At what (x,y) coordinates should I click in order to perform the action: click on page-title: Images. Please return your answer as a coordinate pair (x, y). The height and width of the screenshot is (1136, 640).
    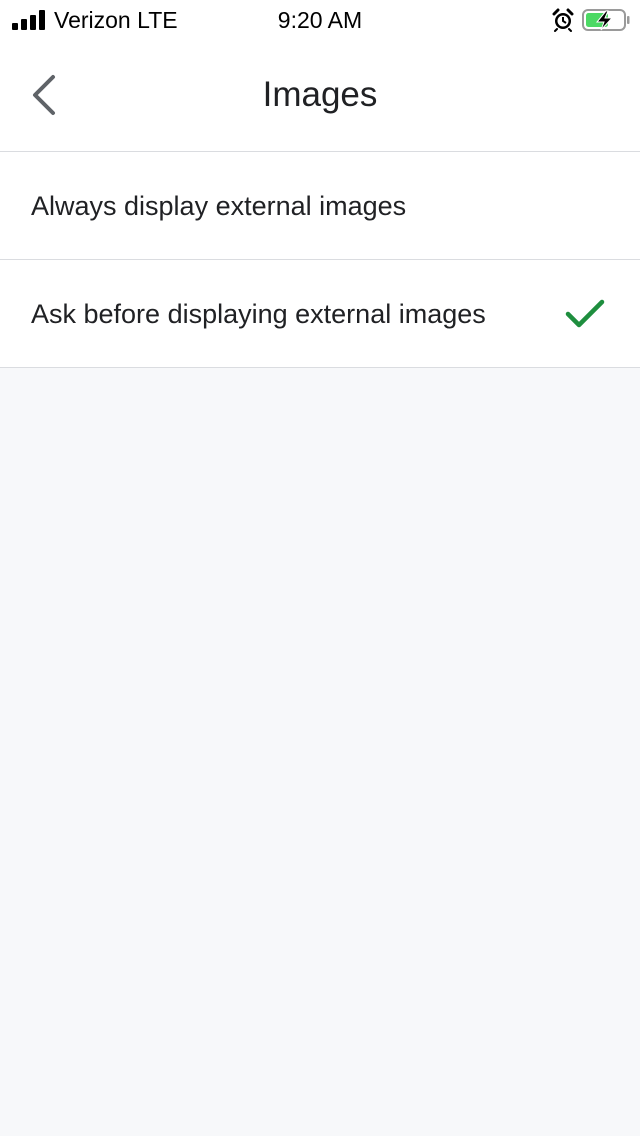
    Looking at the image, I should click on (320, 94).